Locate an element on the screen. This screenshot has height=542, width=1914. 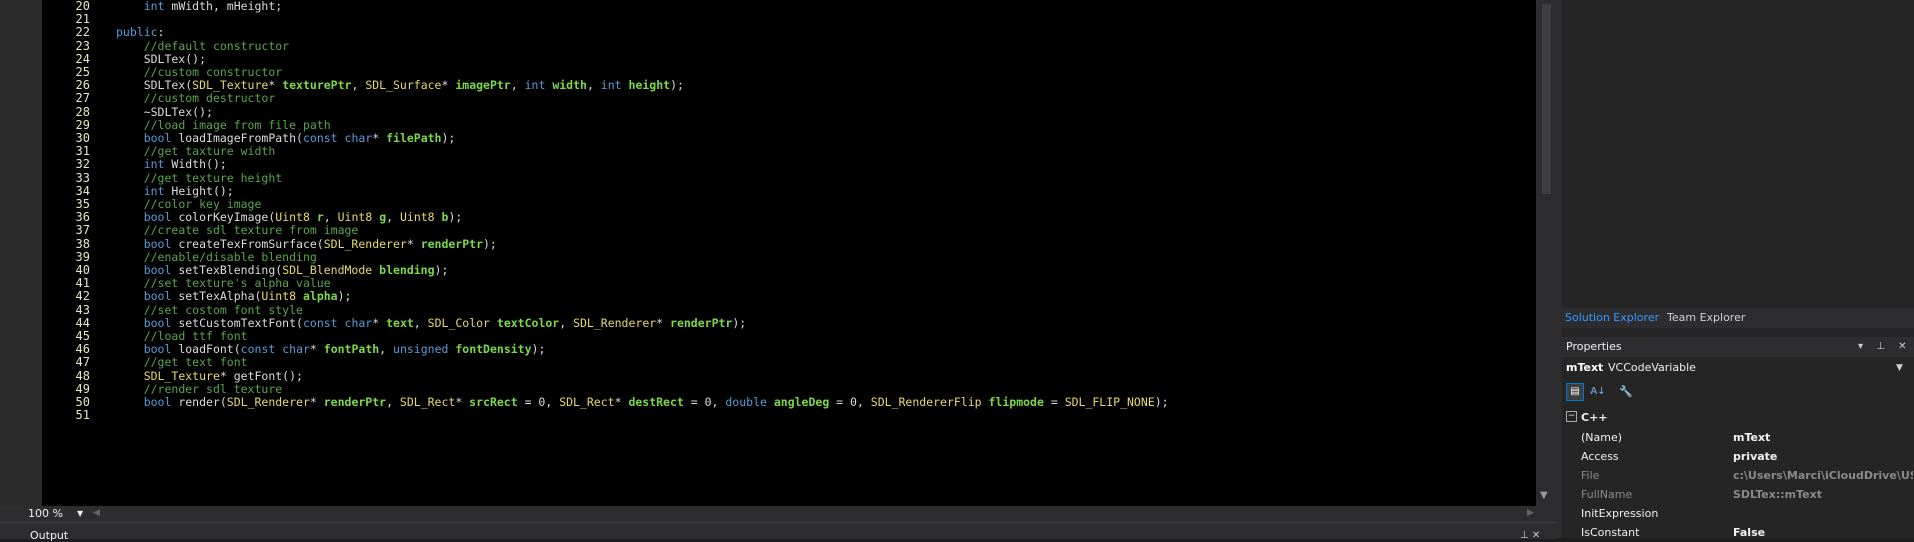
categorized-view-icon: ▤ is located at coordinates (1575, 392).